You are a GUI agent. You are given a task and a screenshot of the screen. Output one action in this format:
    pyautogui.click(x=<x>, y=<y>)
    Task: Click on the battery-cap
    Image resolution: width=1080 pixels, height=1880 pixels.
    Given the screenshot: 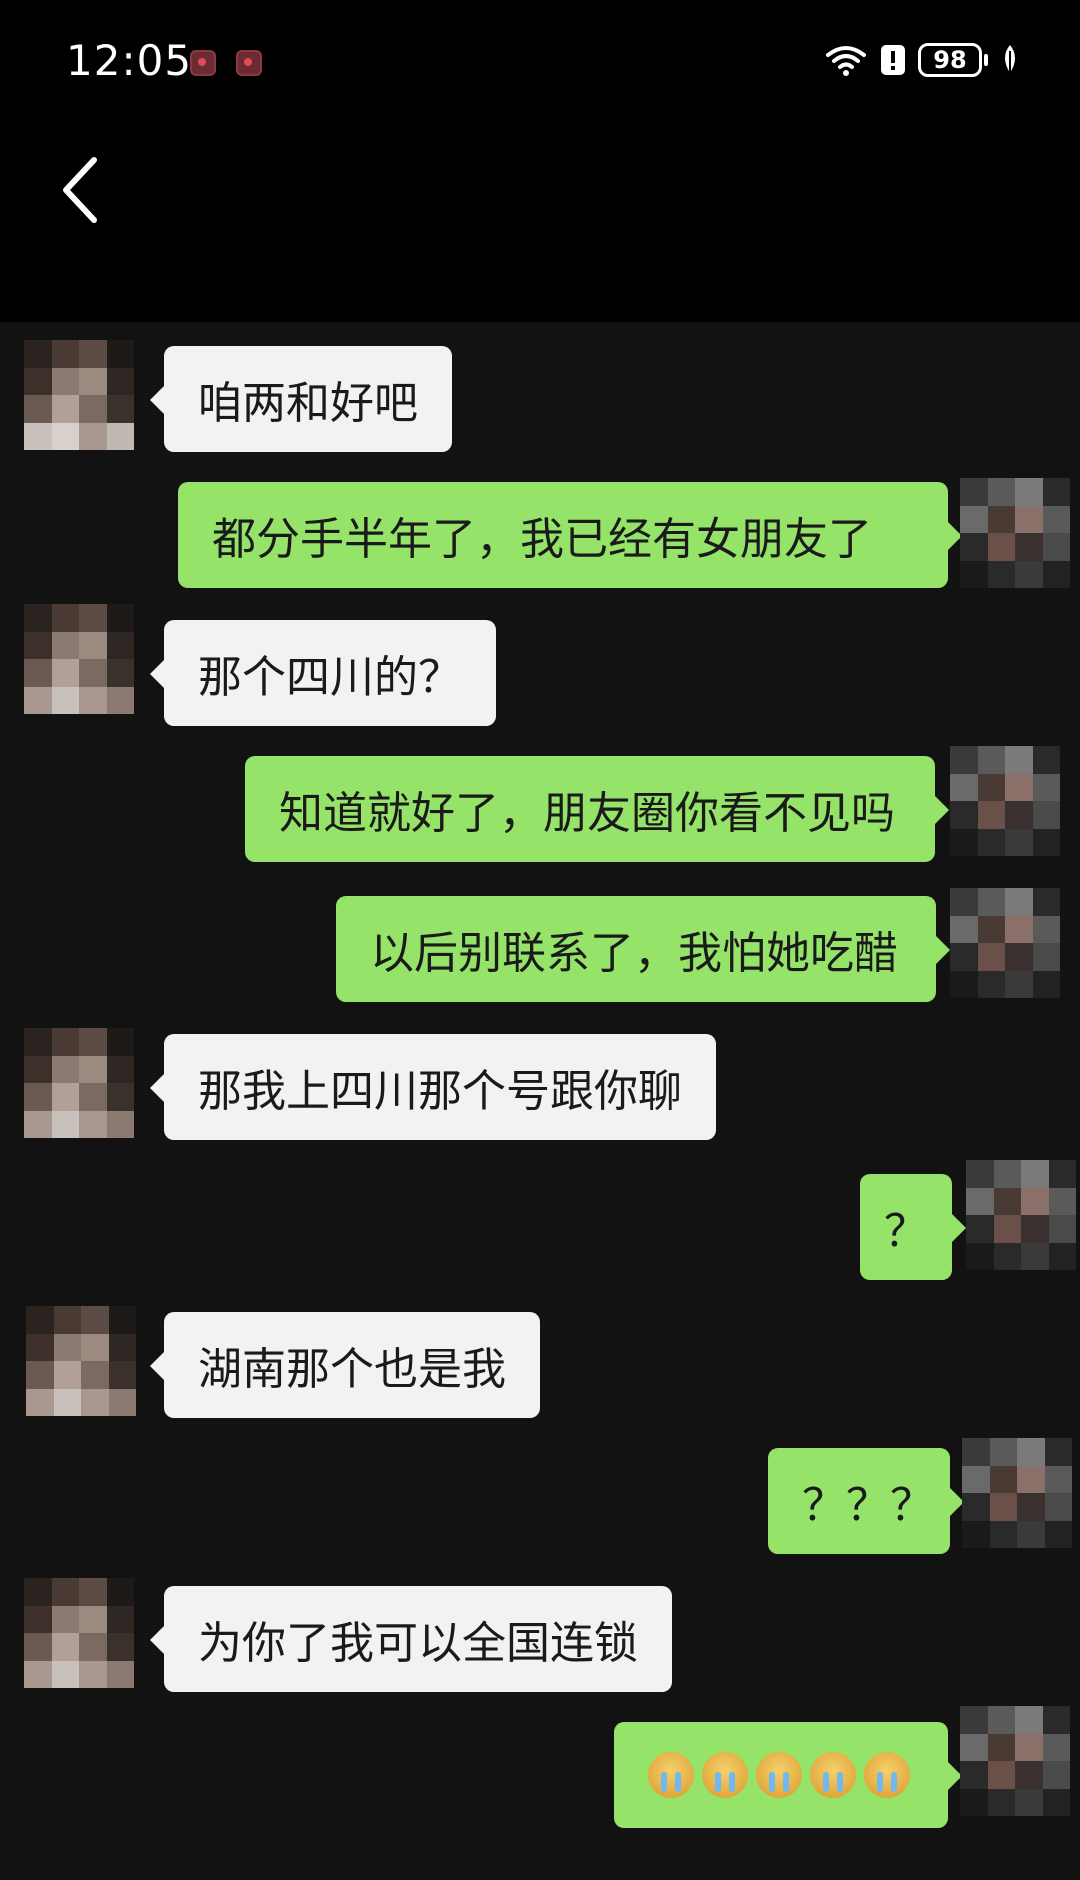 What is the action you would take?
    pyautogui.click(x=986, y=60)
    